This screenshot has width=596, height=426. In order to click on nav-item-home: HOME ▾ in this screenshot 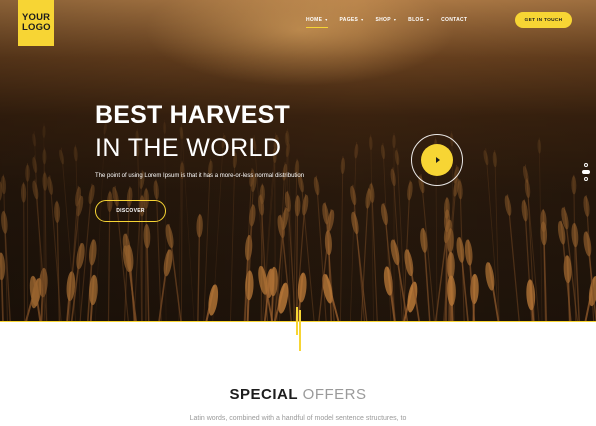, I will do `click(317, 22)`.